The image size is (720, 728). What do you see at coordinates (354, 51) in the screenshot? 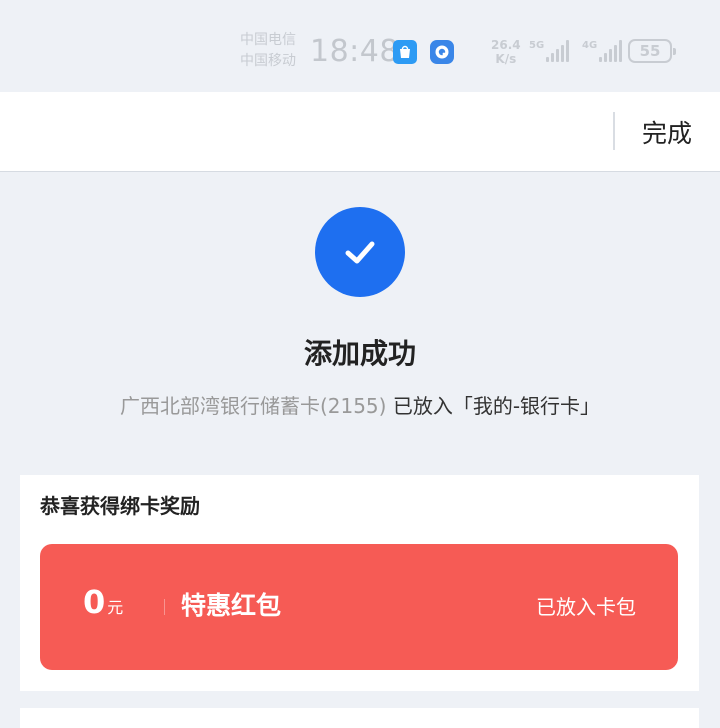
I see `status-time: 18:48` at bounding box center [354, 51].